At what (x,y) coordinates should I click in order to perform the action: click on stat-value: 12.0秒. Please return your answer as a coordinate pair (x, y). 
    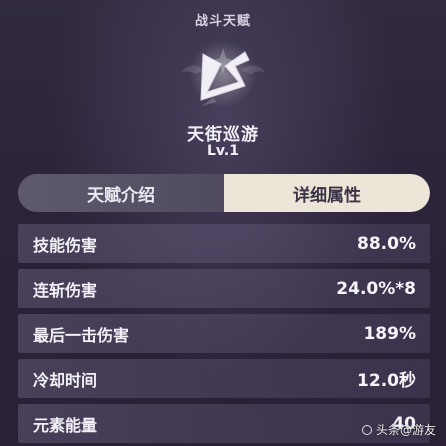
    Looking at the image, I should click on (386, 381).